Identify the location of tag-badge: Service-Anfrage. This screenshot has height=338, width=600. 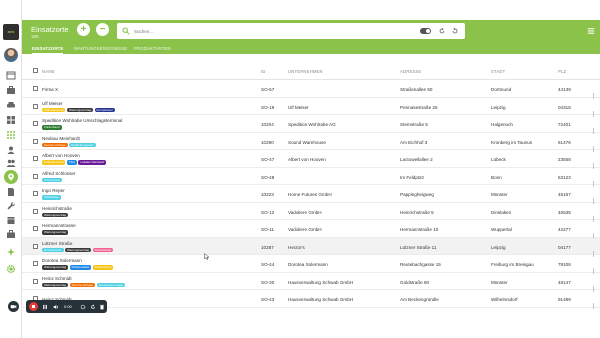
(55, 144).